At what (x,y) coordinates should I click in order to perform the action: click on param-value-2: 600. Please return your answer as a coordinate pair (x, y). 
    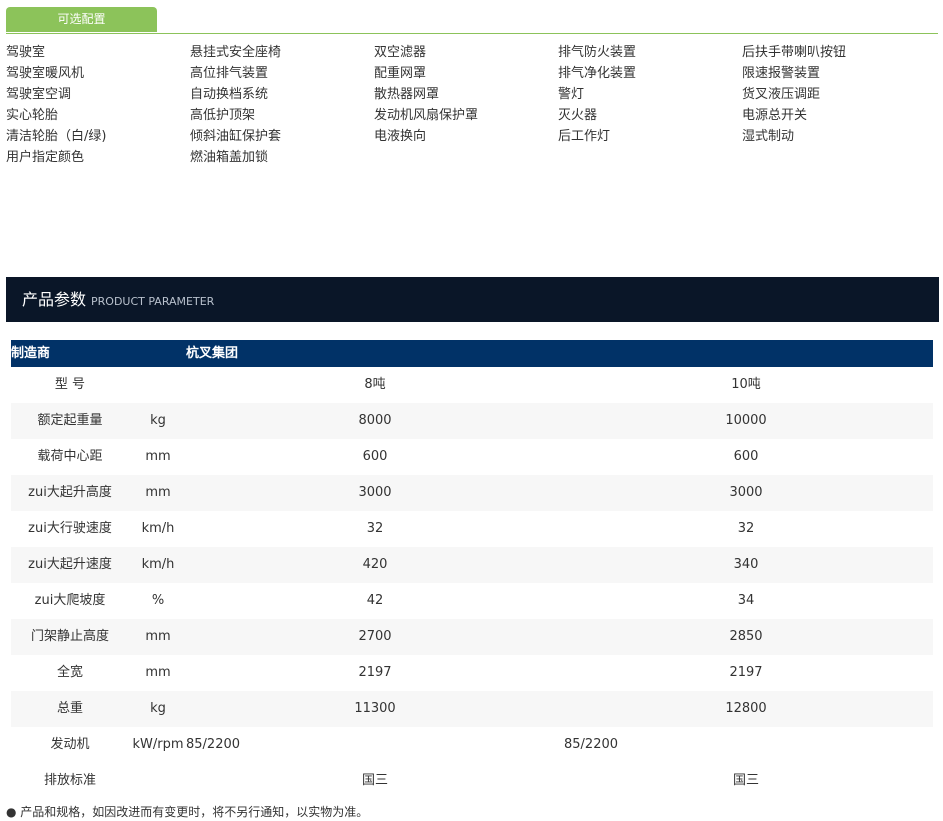
    Looking at the image, I should click on (746, 456).